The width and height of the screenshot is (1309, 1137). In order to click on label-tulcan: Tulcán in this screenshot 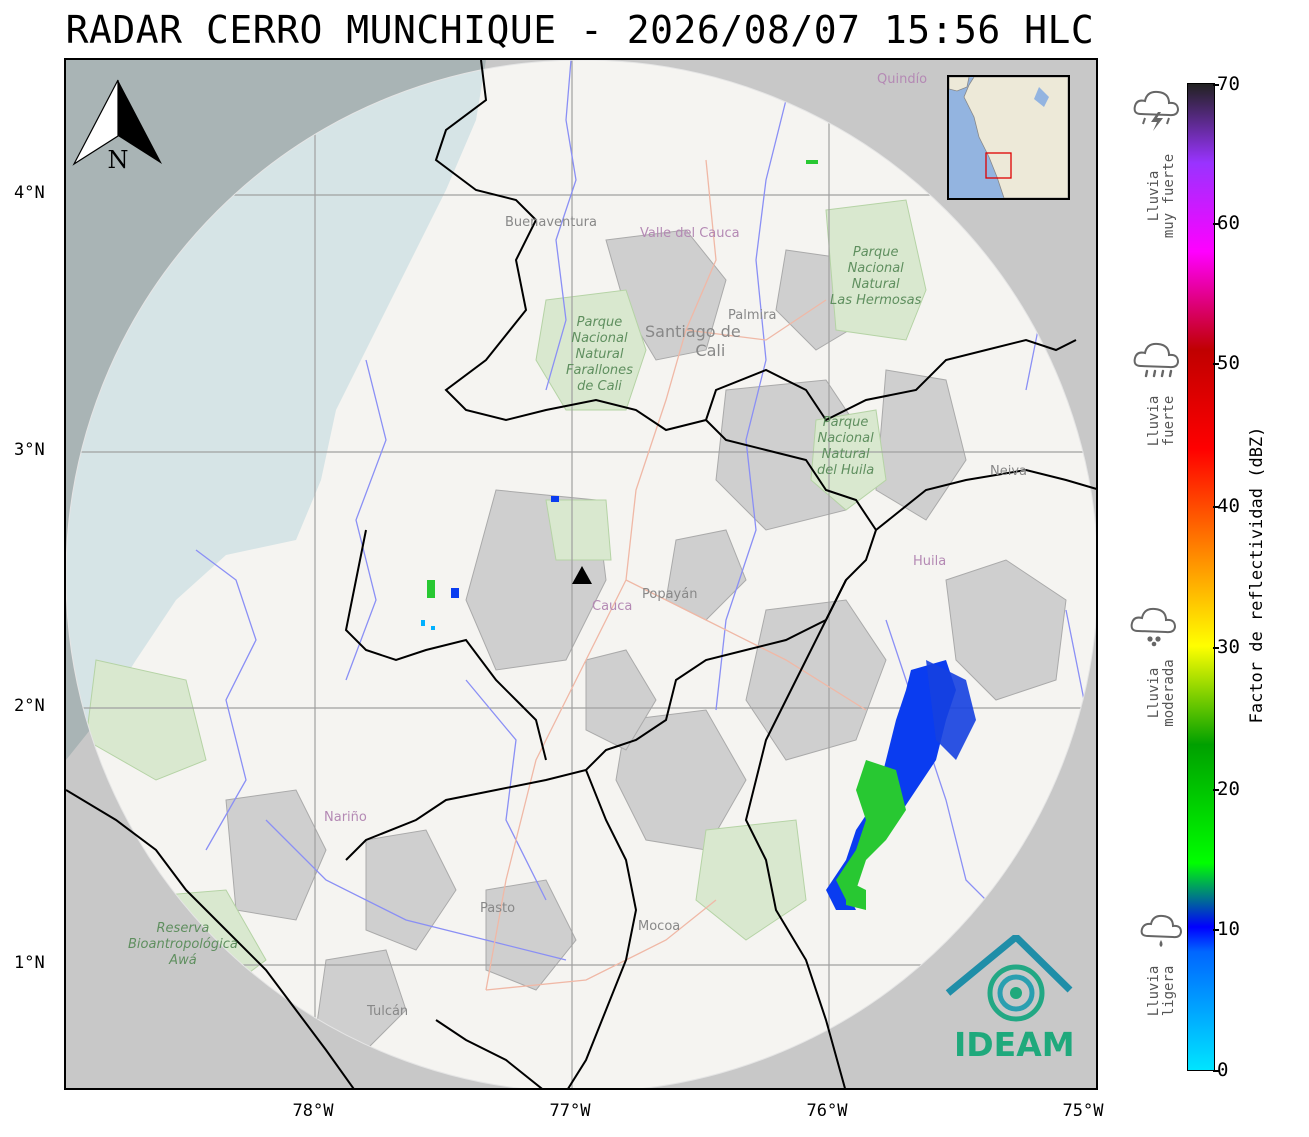, I will do `click(388, 1011)`.